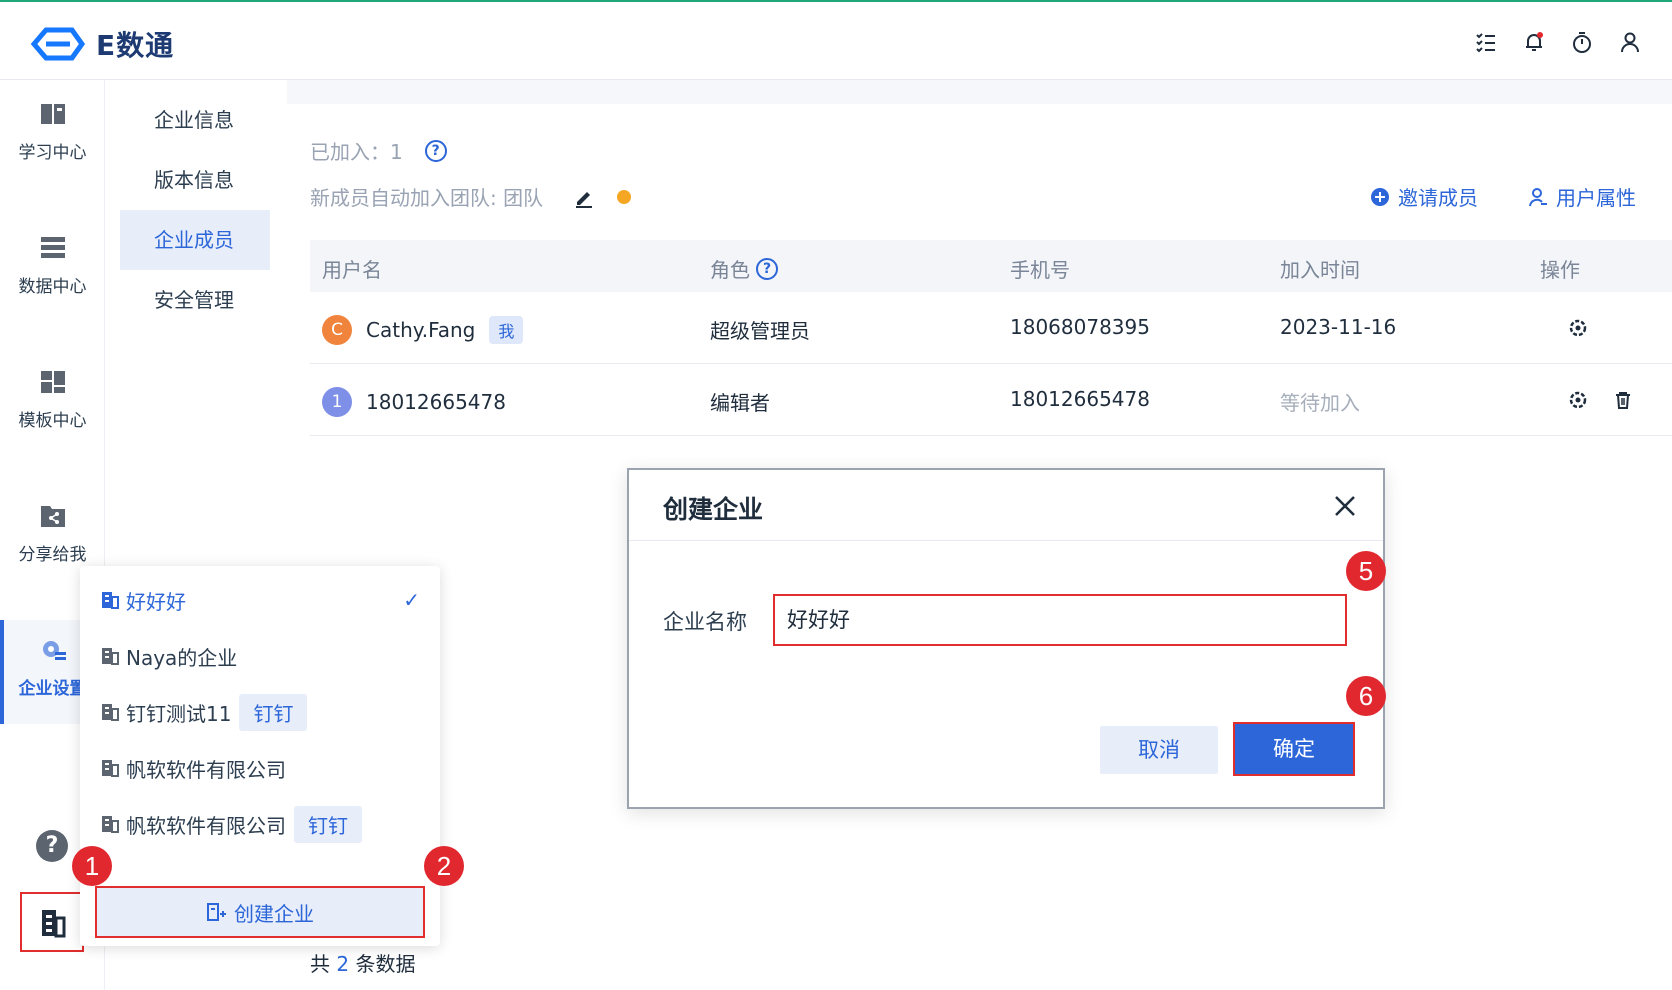  What do you see at coordinates (744, 268) in the screenshot?
I see `column-header-role: 角色?` at bounding box center [744, 268].